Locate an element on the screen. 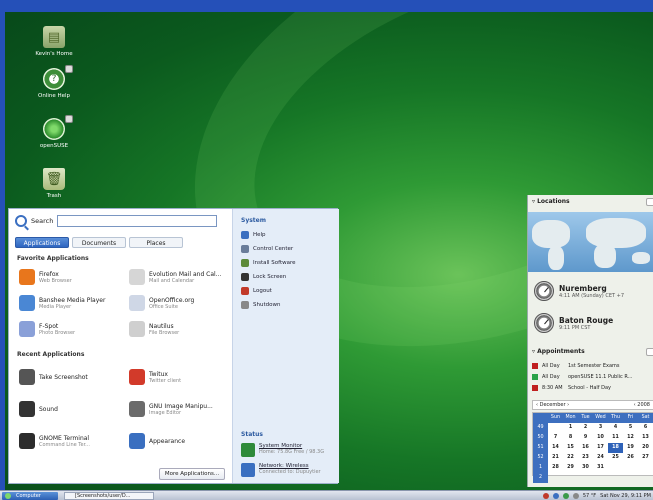 Image resolution: width=653 pixels, height=500 pixels. appointment-item: 8:30 AM School - Half Day is located at coordinates (571, 388).